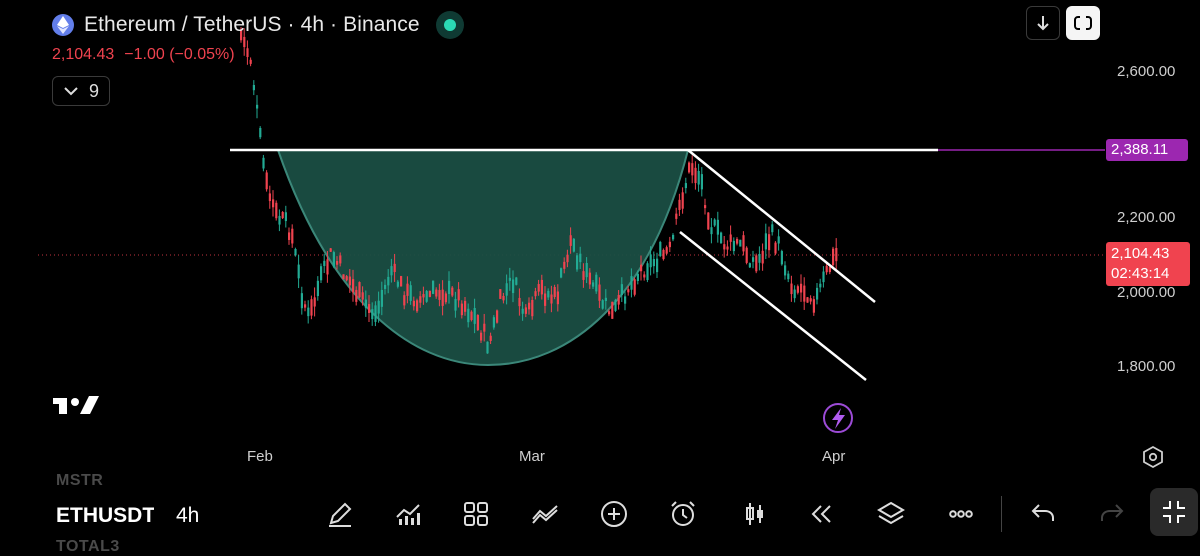 The width and height of the screenshot is (1200, 556). I want to click on indicators-button, so click(408, 514).